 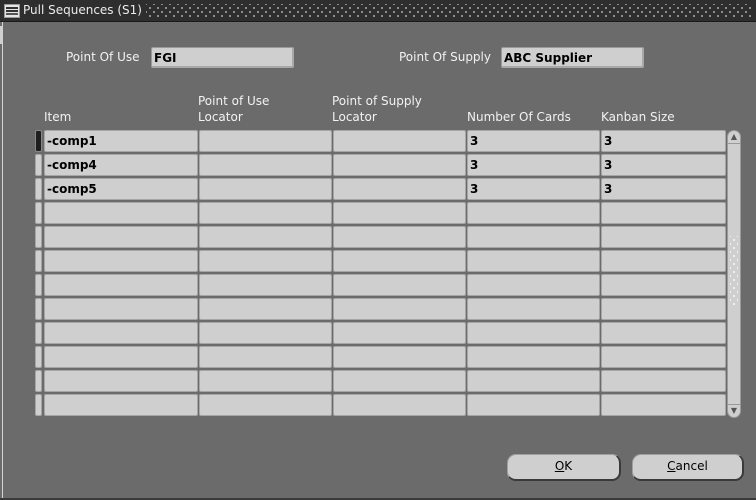 I want to click on ok-mnemonic: O, so click(x=559, y=466).